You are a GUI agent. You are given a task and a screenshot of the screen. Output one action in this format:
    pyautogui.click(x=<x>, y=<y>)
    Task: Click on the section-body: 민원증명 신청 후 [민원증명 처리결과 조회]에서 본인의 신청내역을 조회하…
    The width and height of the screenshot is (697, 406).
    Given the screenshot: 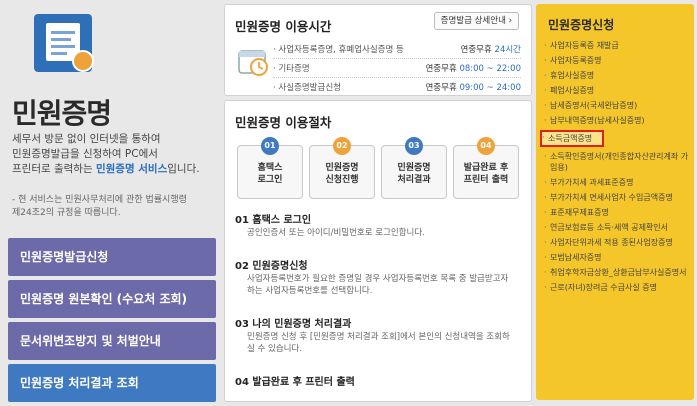 What is the action you would take?
    pyautogui.click(x=378, y=343)
    